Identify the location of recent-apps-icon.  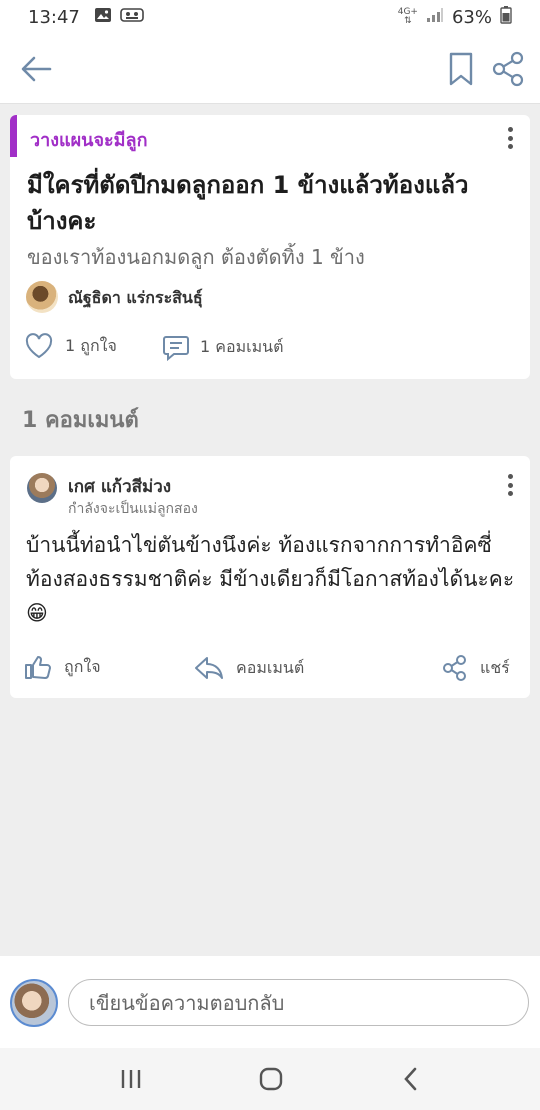
(131, 1079).